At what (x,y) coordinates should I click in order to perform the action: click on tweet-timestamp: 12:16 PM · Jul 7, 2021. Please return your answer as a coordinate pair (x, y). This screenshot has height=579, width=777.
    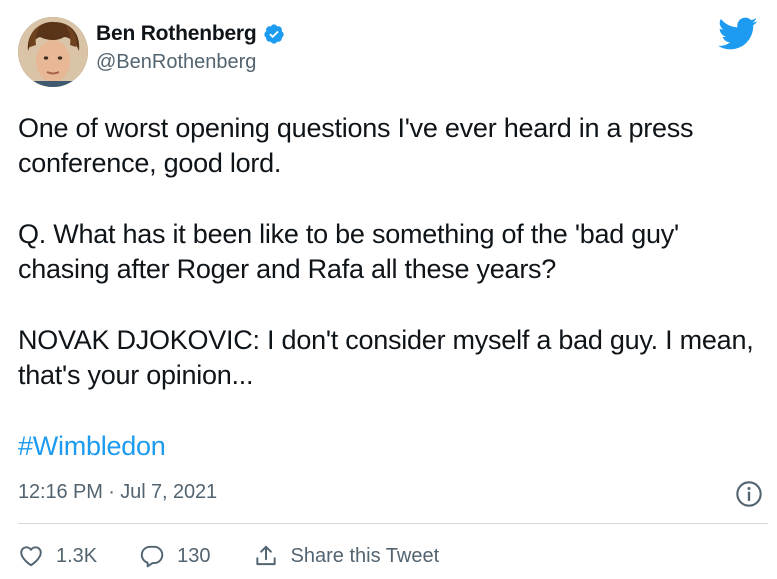
    Looking at the image, I should click on (117, 492).